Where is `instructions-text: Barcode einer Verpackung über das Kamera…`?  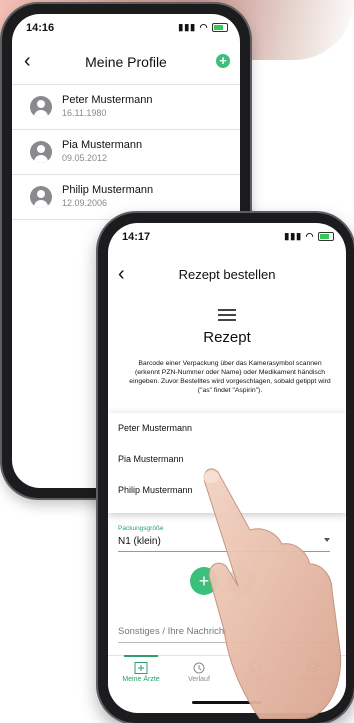 instructions-text: Barcode einer Verpackung über das Kamera… is located at coordinates (230, 377).